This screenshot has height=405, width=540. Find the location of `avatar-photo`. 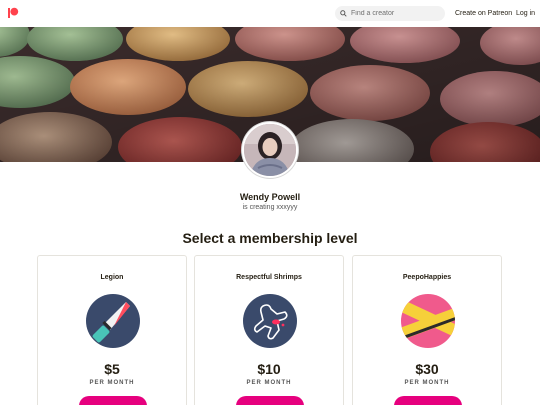

avatar-photo is located at coordinates (270, 150).